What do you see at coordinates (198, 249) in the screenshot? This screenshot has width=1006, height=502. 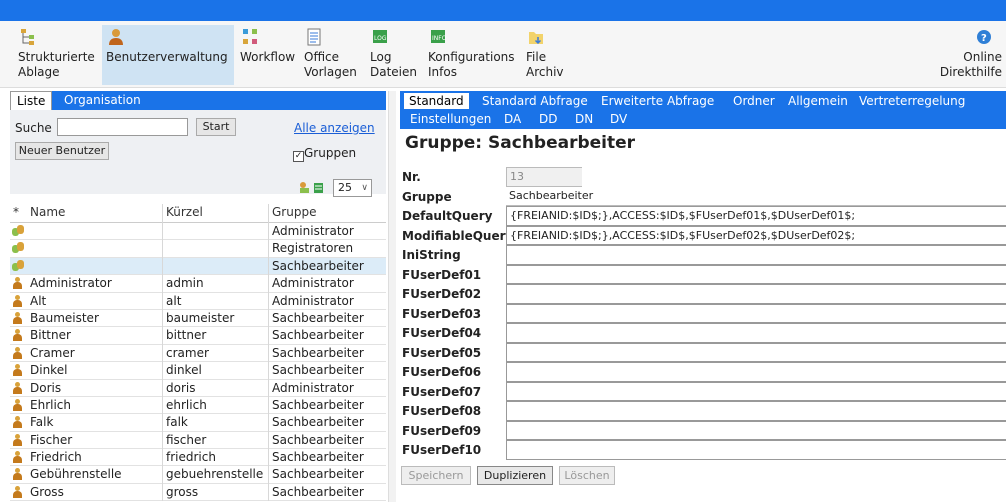 I see `table-row: Registratoren` at bounding box center [198, 249].